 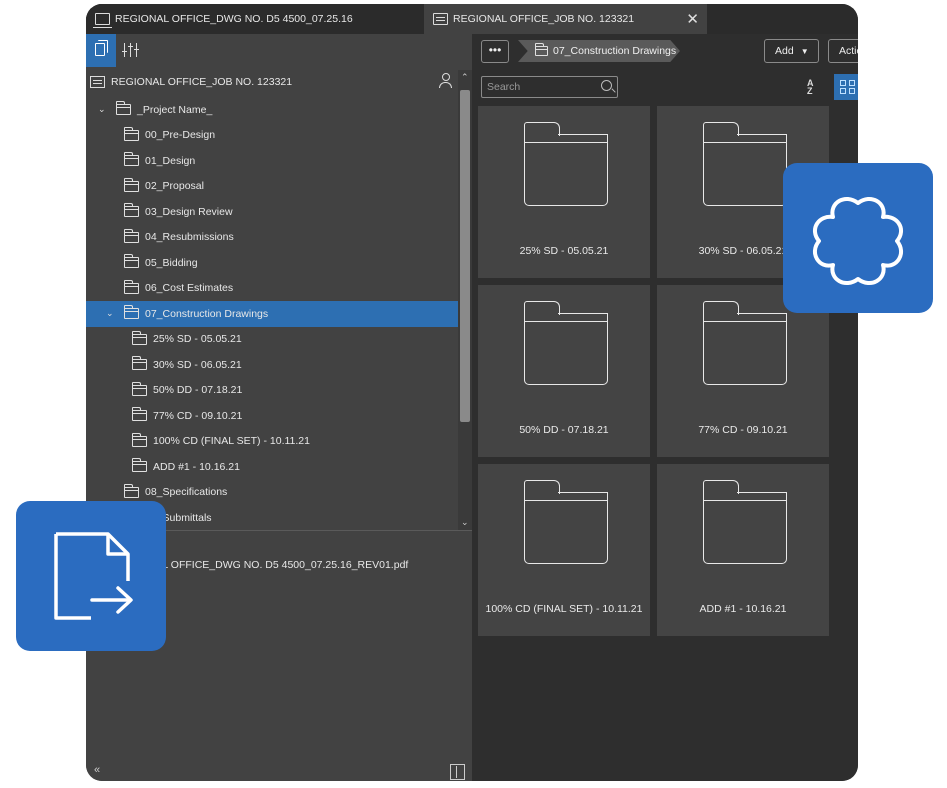 I want to click on folder-tile-label: 25% SD - 05.05.21, so click(x=564, y=251).